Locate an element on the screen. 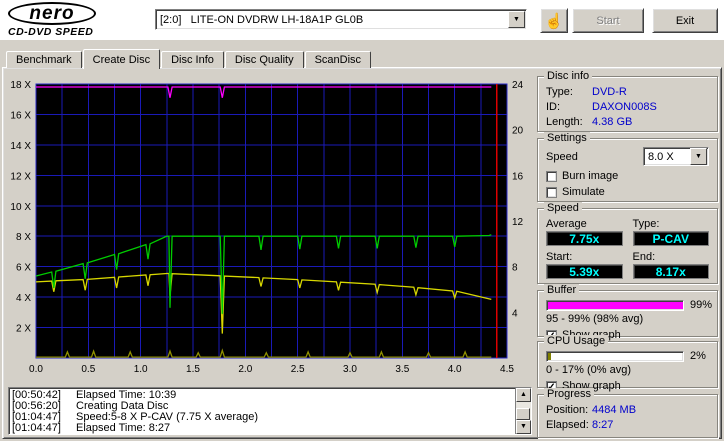 The image size is (724, 441). type-value: P-CAV is located at coordinates (670, 238).